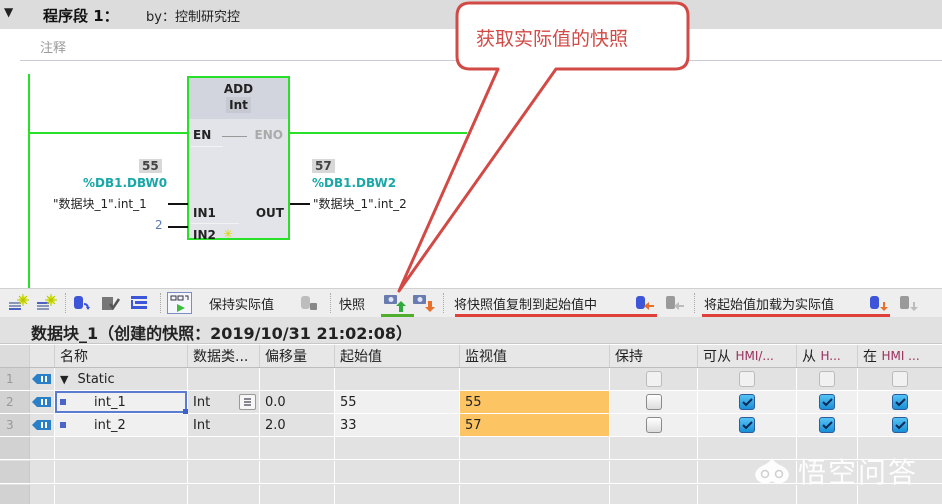  I want to click on add-function-block: ADD Int EN ENO IN1 IN2 ✳ OUT, so click(238, 159).